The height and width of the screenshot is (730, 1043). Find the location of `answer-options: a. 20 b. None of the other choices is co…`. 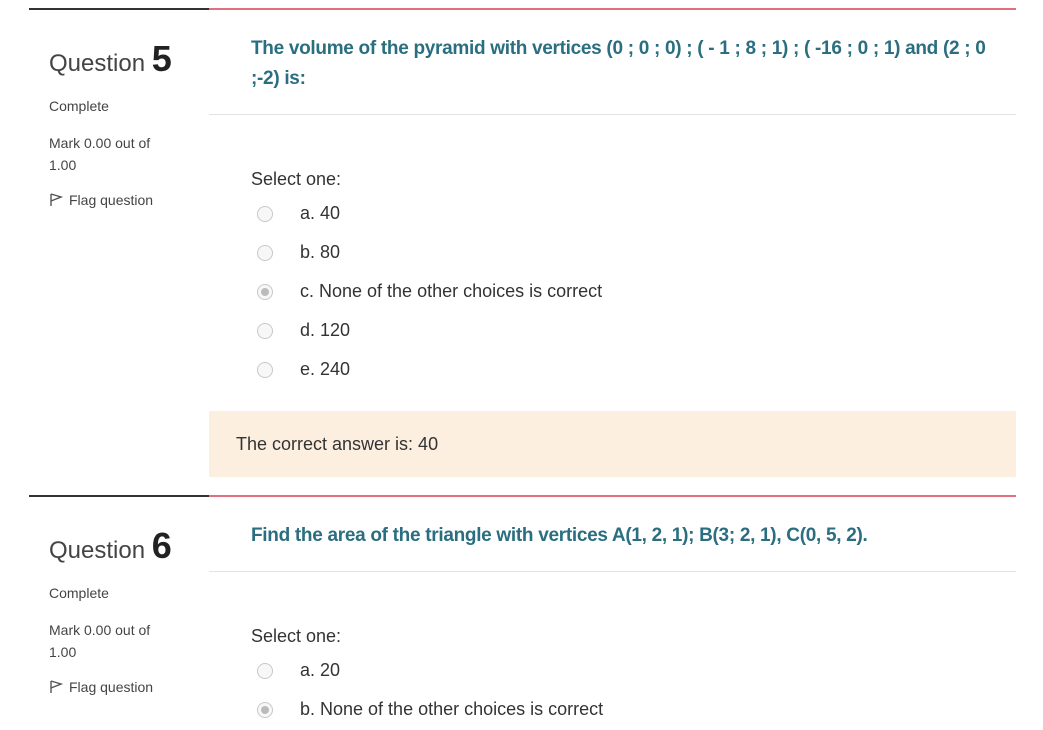

answer-options: a. 20 b. None of the other choices is co… is located at coordinates (612, 690).